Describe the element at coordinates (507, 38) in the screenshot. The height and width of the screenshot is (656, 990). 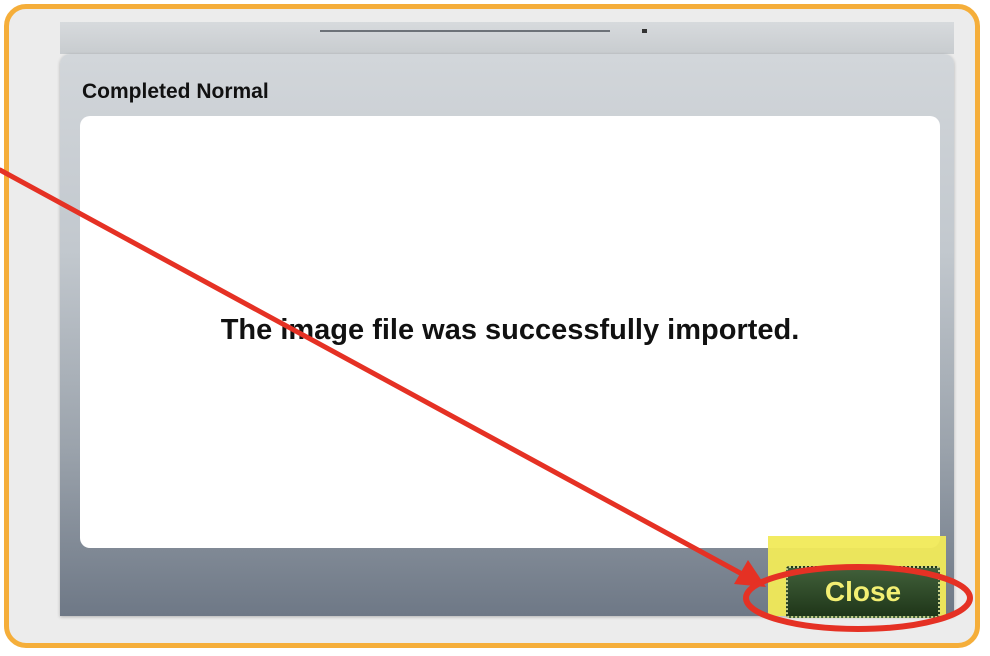
I see `background-window-strip` at that location.